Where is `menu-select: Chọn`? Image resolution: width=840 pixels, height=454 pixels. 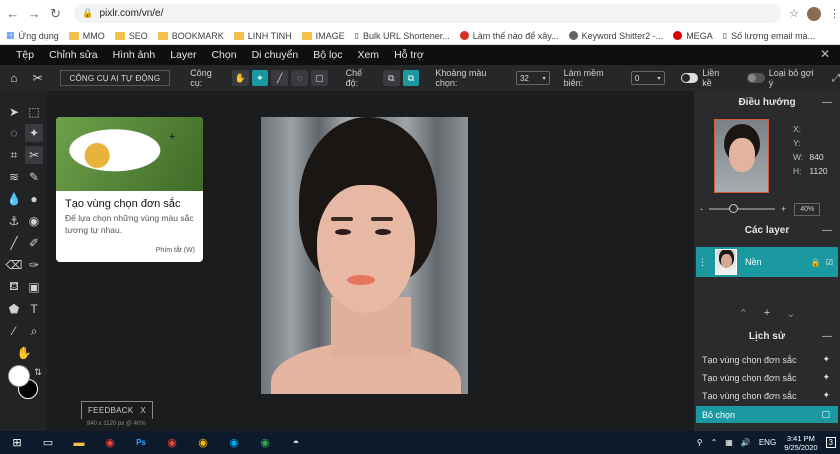
menu-select: Chọn is located at coordinates (223, 55).